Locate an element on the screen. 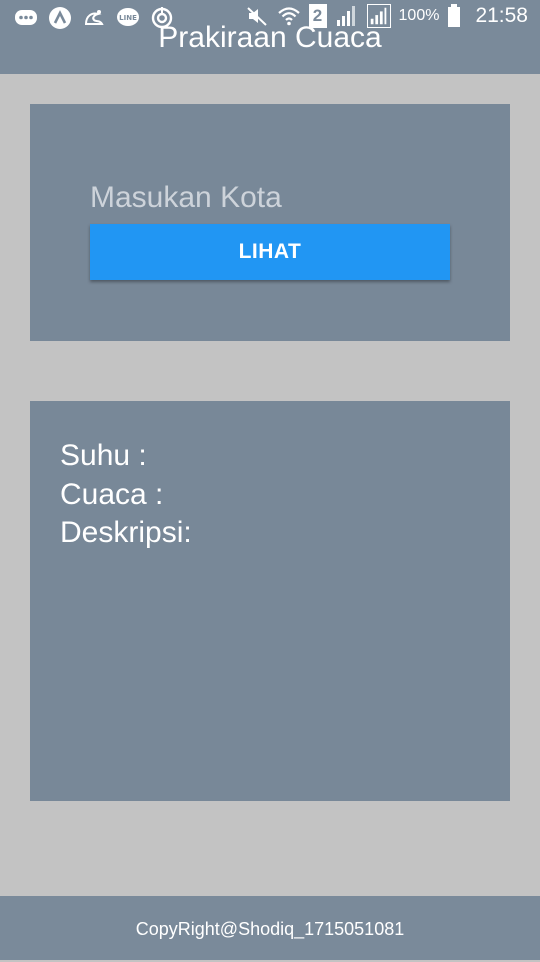 This screenshot has width=540, height=962. temperature-label: Suhu : is located at coordinates (103, 455).